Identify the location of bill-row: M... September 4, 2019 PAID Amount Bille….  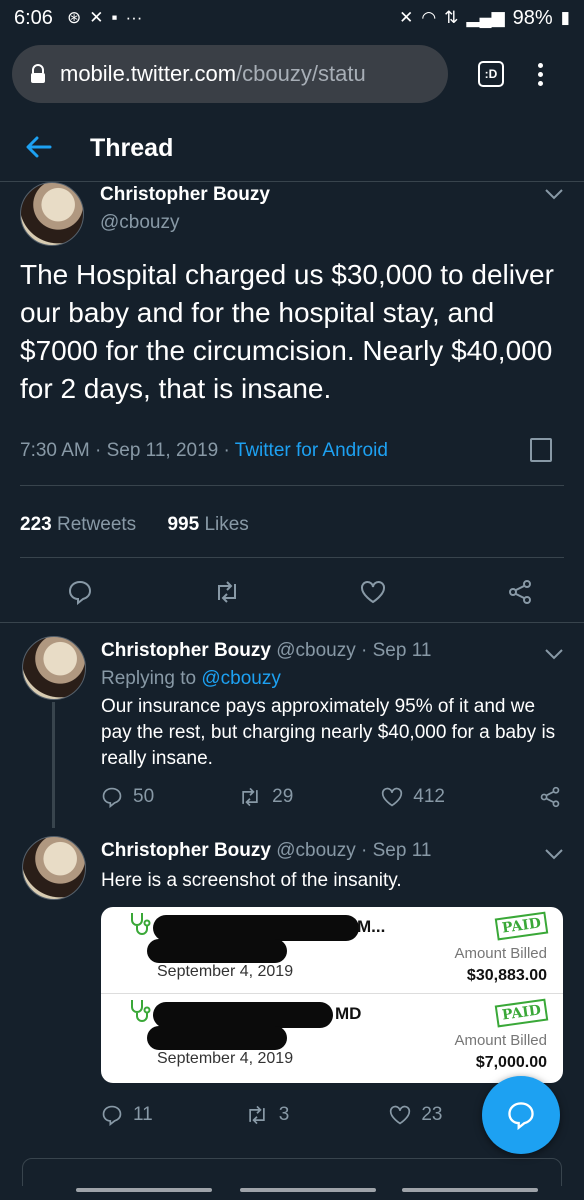
(332, 950).